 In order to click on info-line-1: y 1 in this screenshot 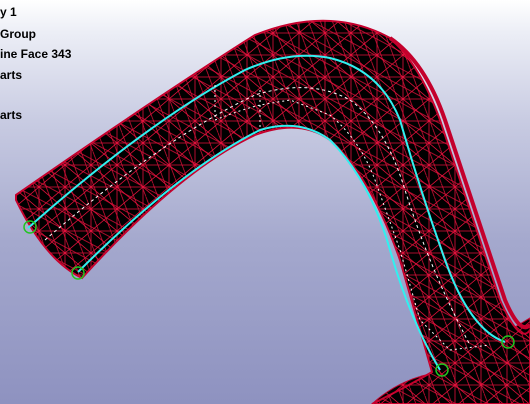, I will do `click(8, 12)`.